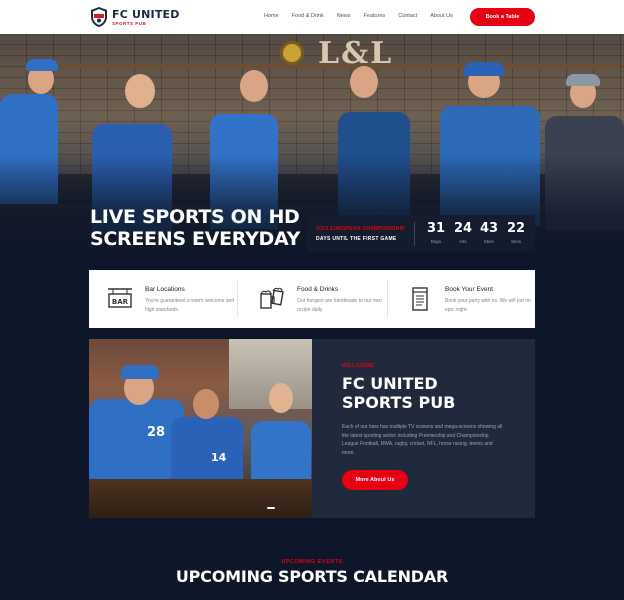  I want to click on countdown-days: 31 Days, so click(436, 232).